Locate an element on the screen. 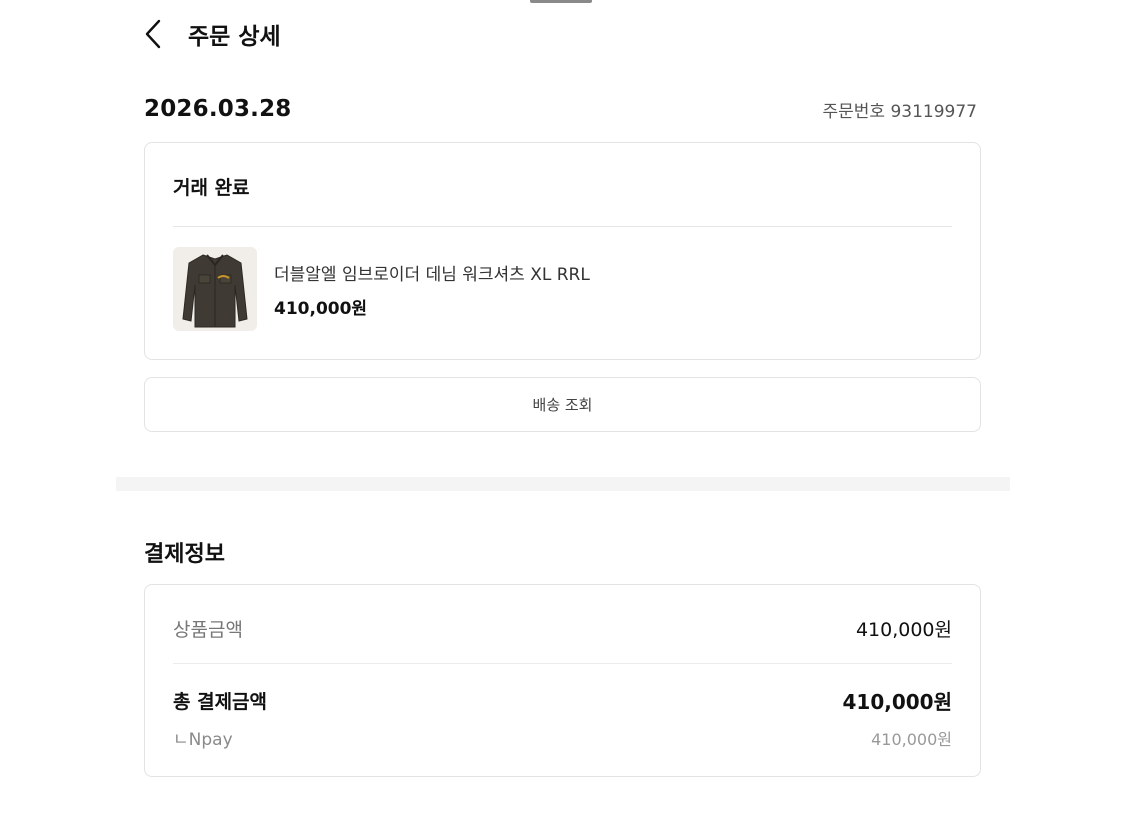 The image size is (1125, 821). order-meta: 2026.03.28 주문번호 93119977 is located at coordinates (560, 109).